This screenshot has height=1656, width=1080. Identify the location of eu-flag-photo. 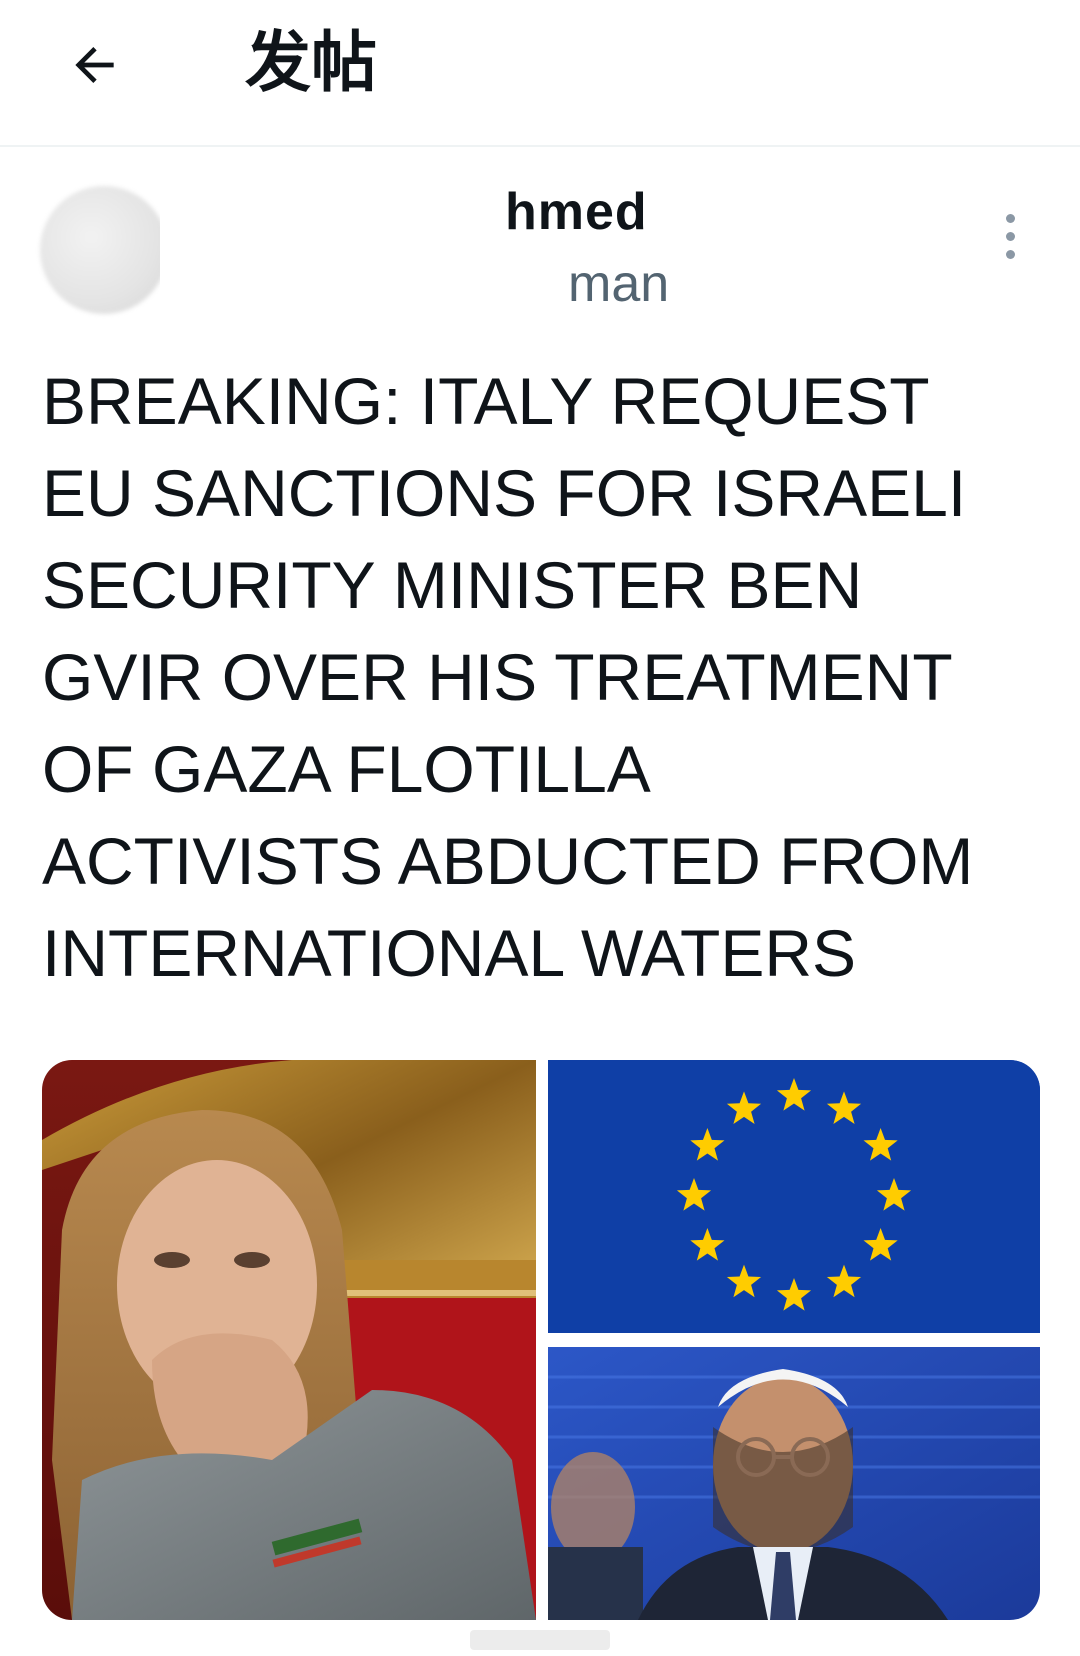
(794, 1196).